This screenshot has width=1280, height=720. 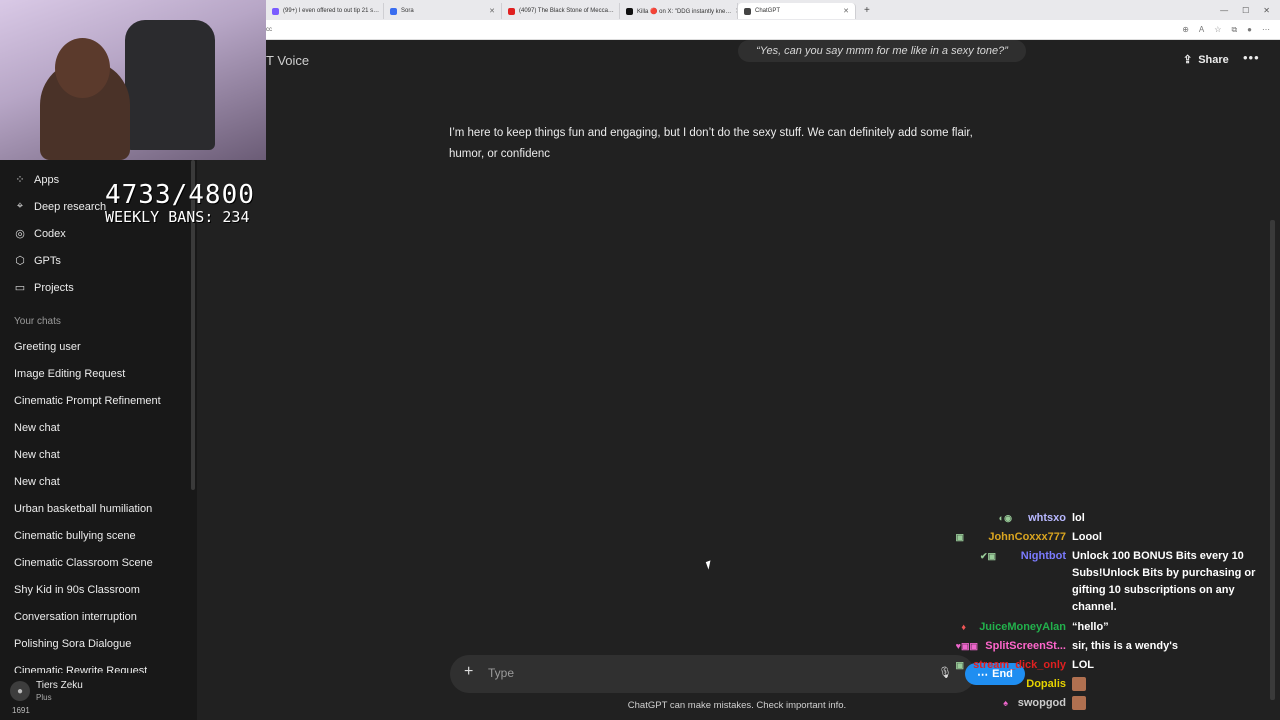 I want to click on badge-icons: ✔▣, so click(x=987, y=556).